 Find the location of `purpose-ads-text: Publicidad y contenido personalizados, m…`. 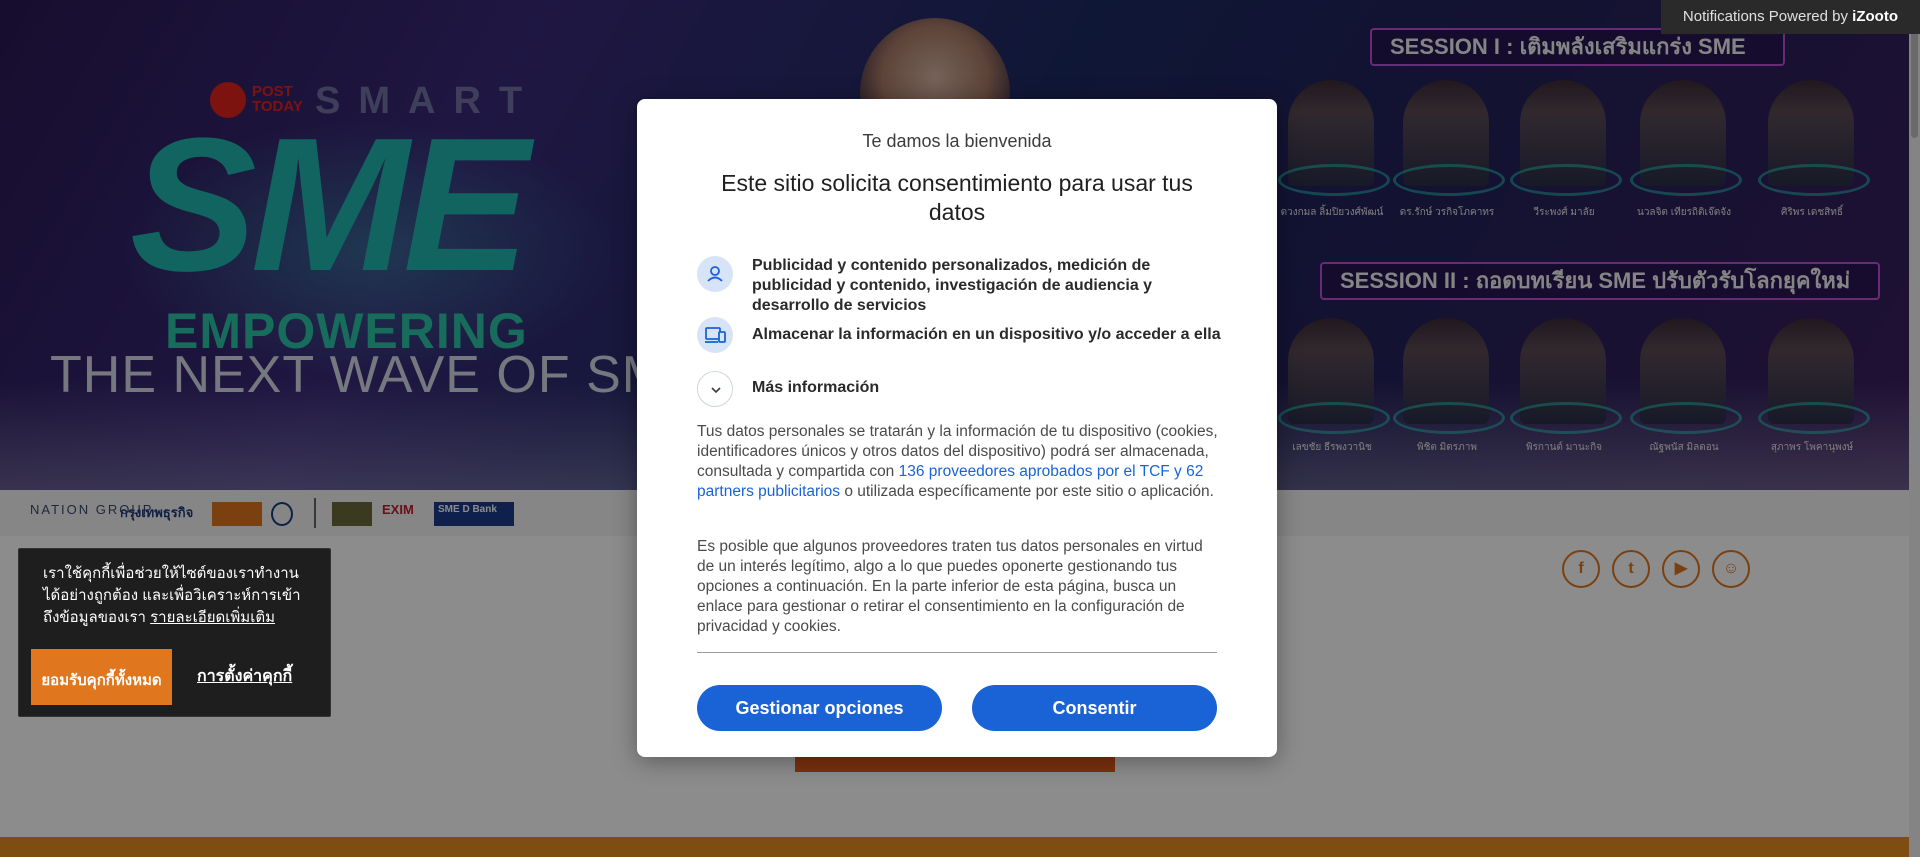

purpose-ads-text: Publicidad y contenido personalizados, m… is located at coordinates (952, 285).